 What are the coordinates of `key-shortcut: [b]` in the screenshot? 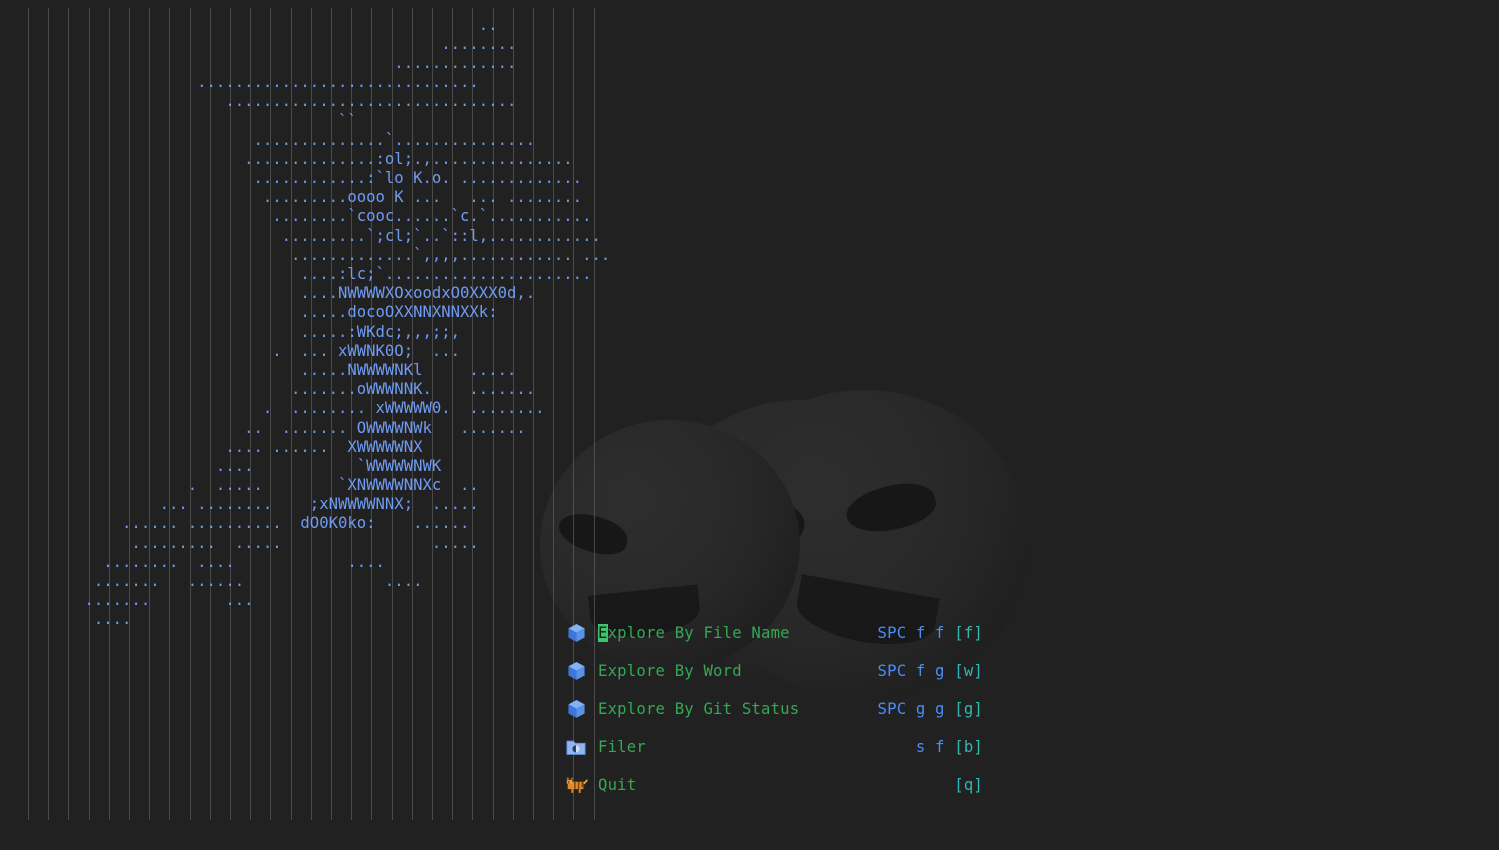 It's located at (968, 747).